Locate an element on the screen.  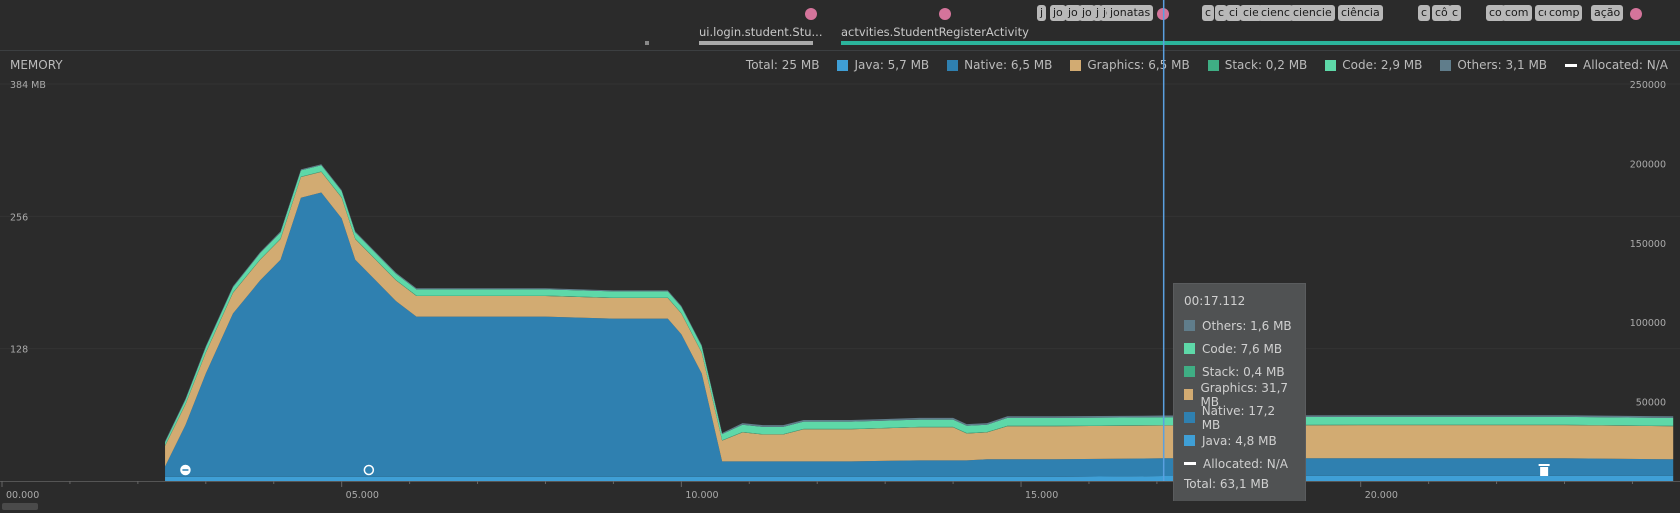
y-left-tick-label: 384 MB is located at coordinates (28, 85).